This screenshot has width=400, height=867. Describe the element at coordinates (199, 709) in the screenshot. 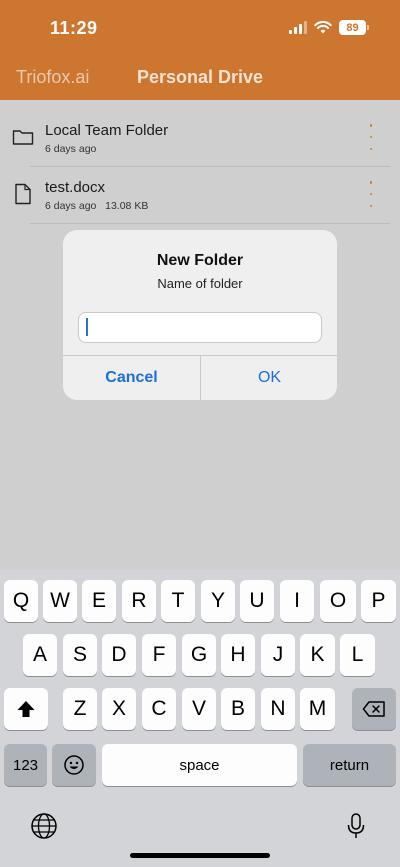

I see `key-v: V` at that location.